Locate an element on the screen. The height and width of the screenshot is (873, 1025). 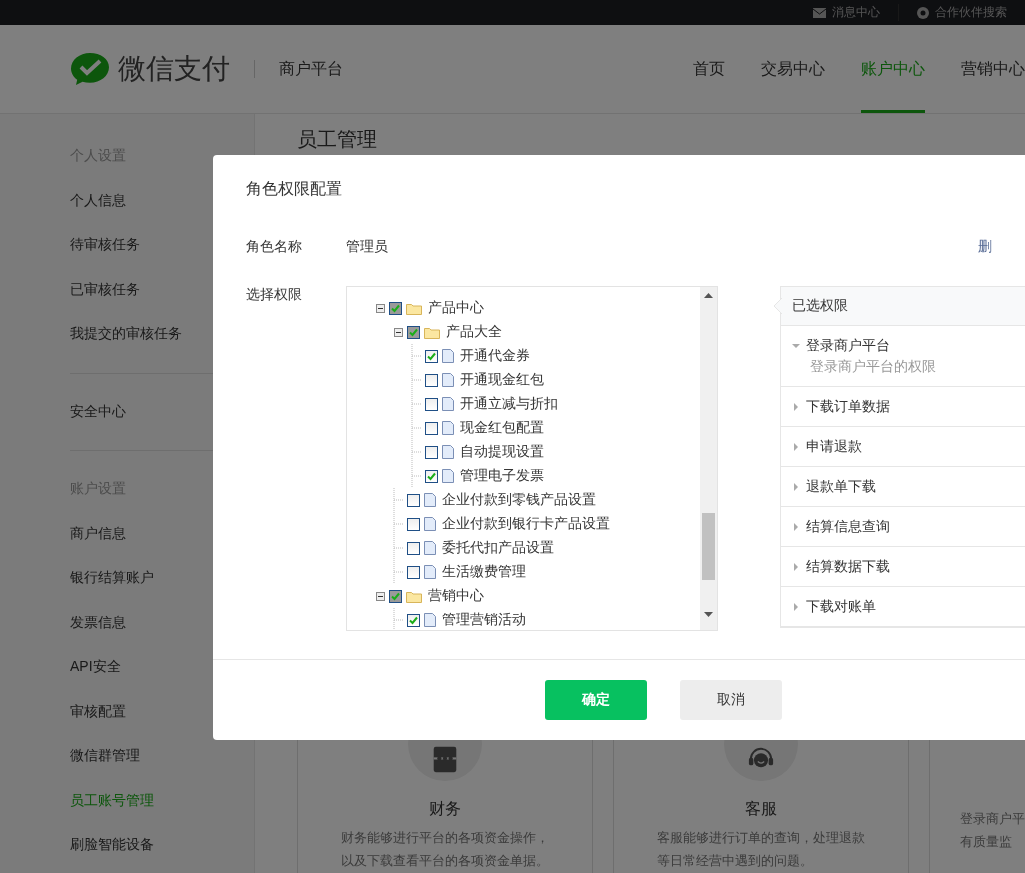
nav-tab: 营销中心 is located at coordinates (993, 69).